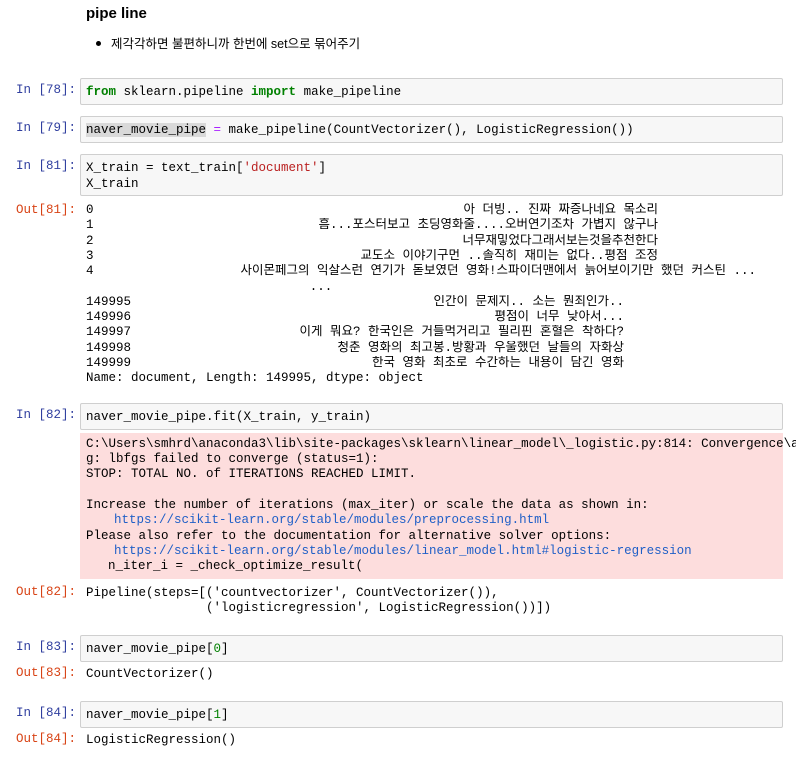 Image resolution: width=796 pixels, height=758 pixels. Describe the element at coordinates (109, 363) in the screenshot. I see `series-index: 149999` at that location.